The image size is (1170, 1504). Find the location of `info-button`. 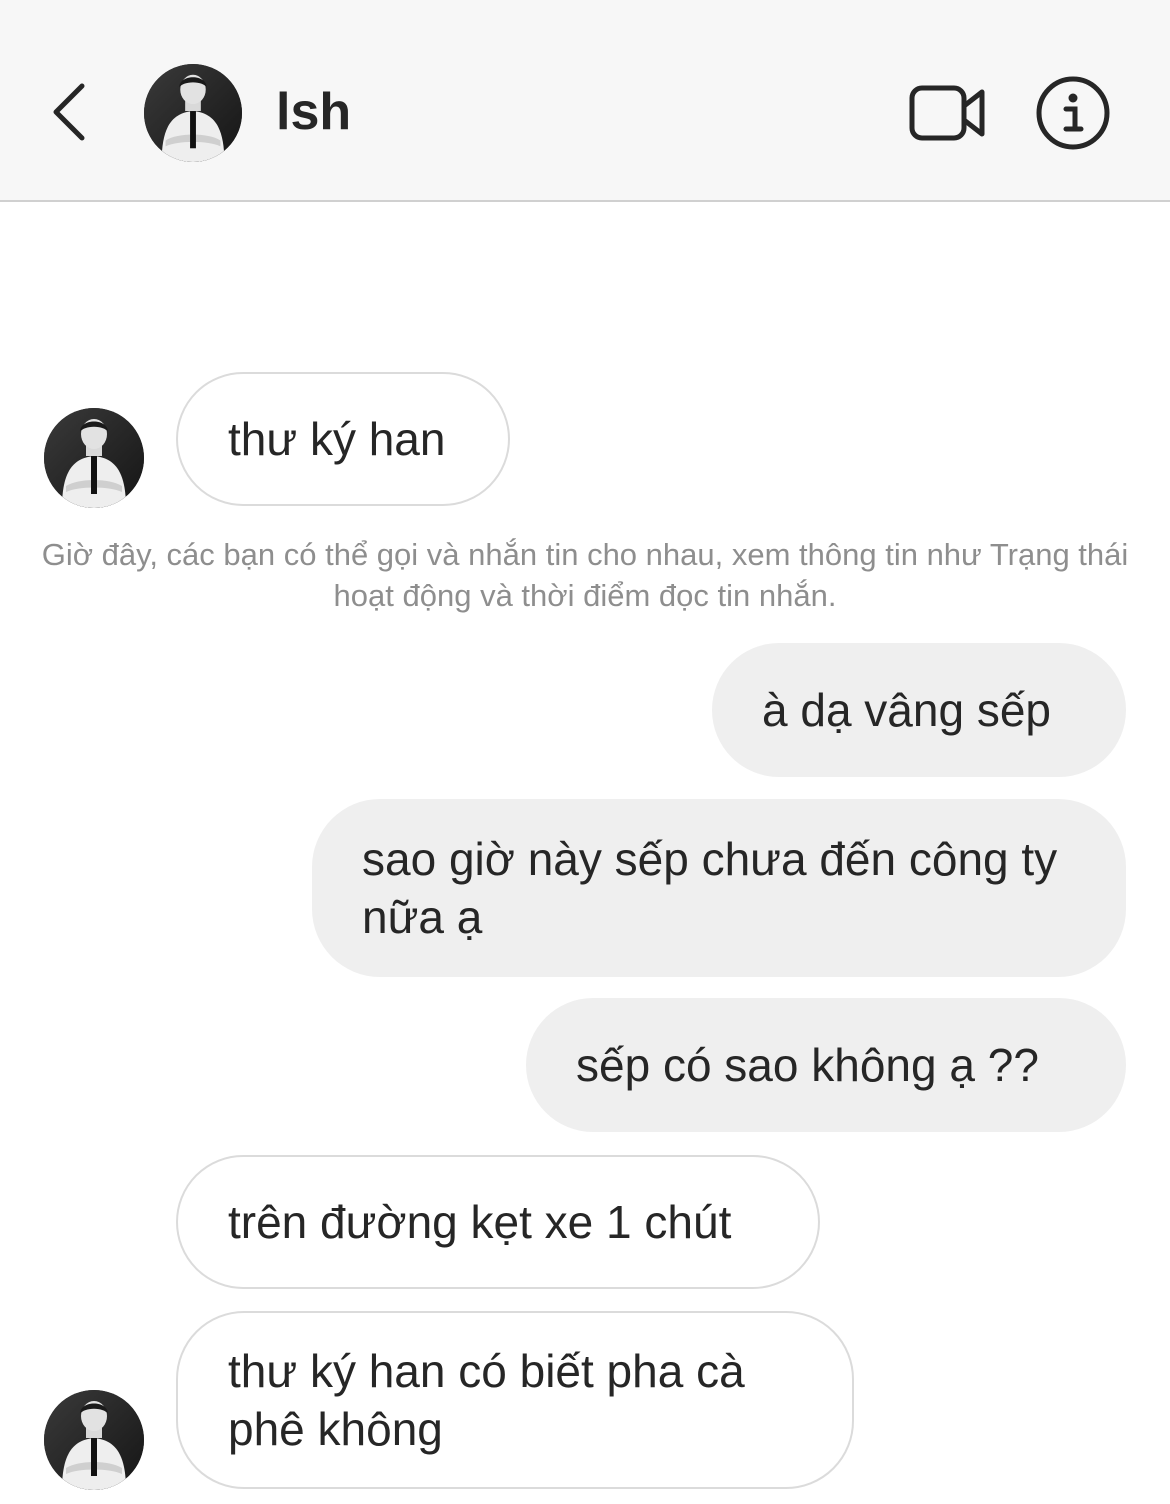

info-button is located at coordinates (1073, 113).